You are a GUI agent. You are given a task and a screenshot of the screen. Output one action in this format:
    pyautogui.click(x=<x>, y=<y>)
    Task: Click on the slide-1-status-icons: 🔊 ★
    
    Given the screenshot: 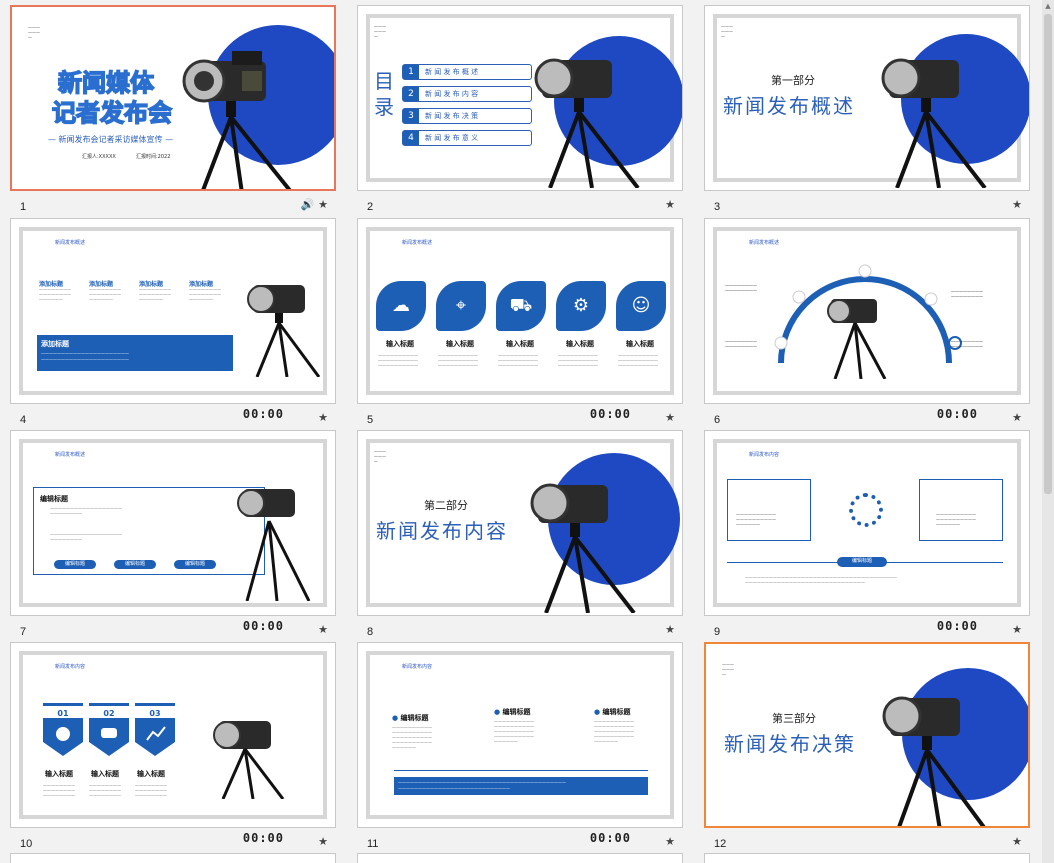 What is the action you would take?
    pyautogui.click(x=314, y=204)
    